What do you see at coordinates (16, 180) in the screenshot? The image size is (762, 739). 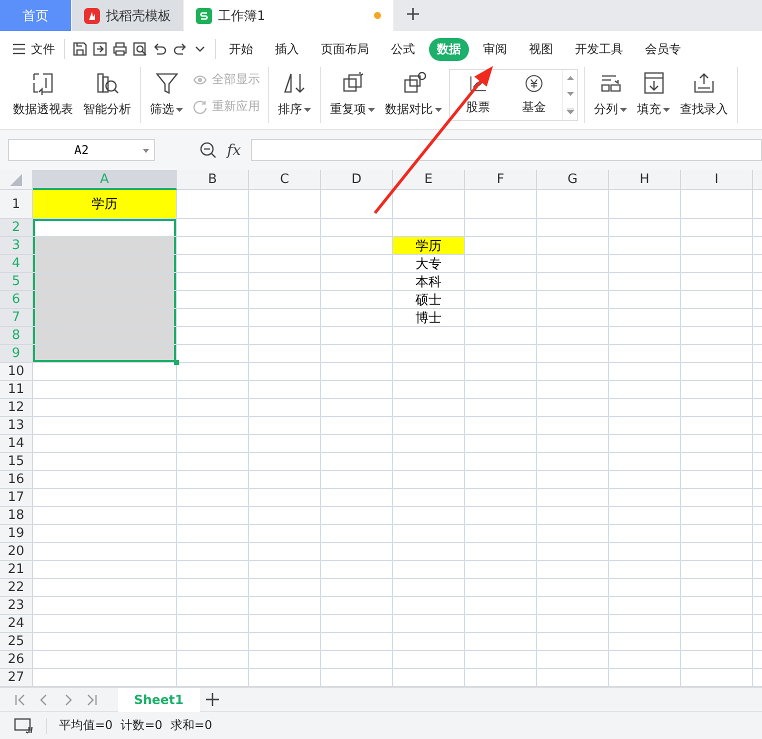 I see `select-all-corner` at bounding box center [16, 180].